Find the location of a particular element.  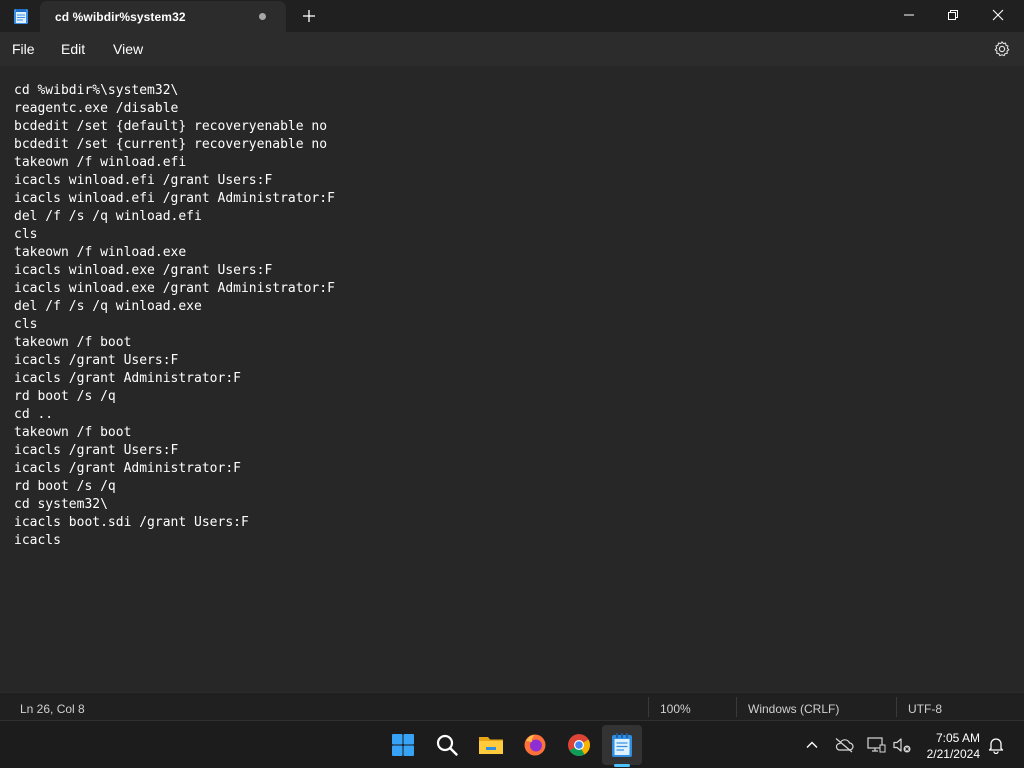

chevron-up-icon is located at coordinates (812, 744).